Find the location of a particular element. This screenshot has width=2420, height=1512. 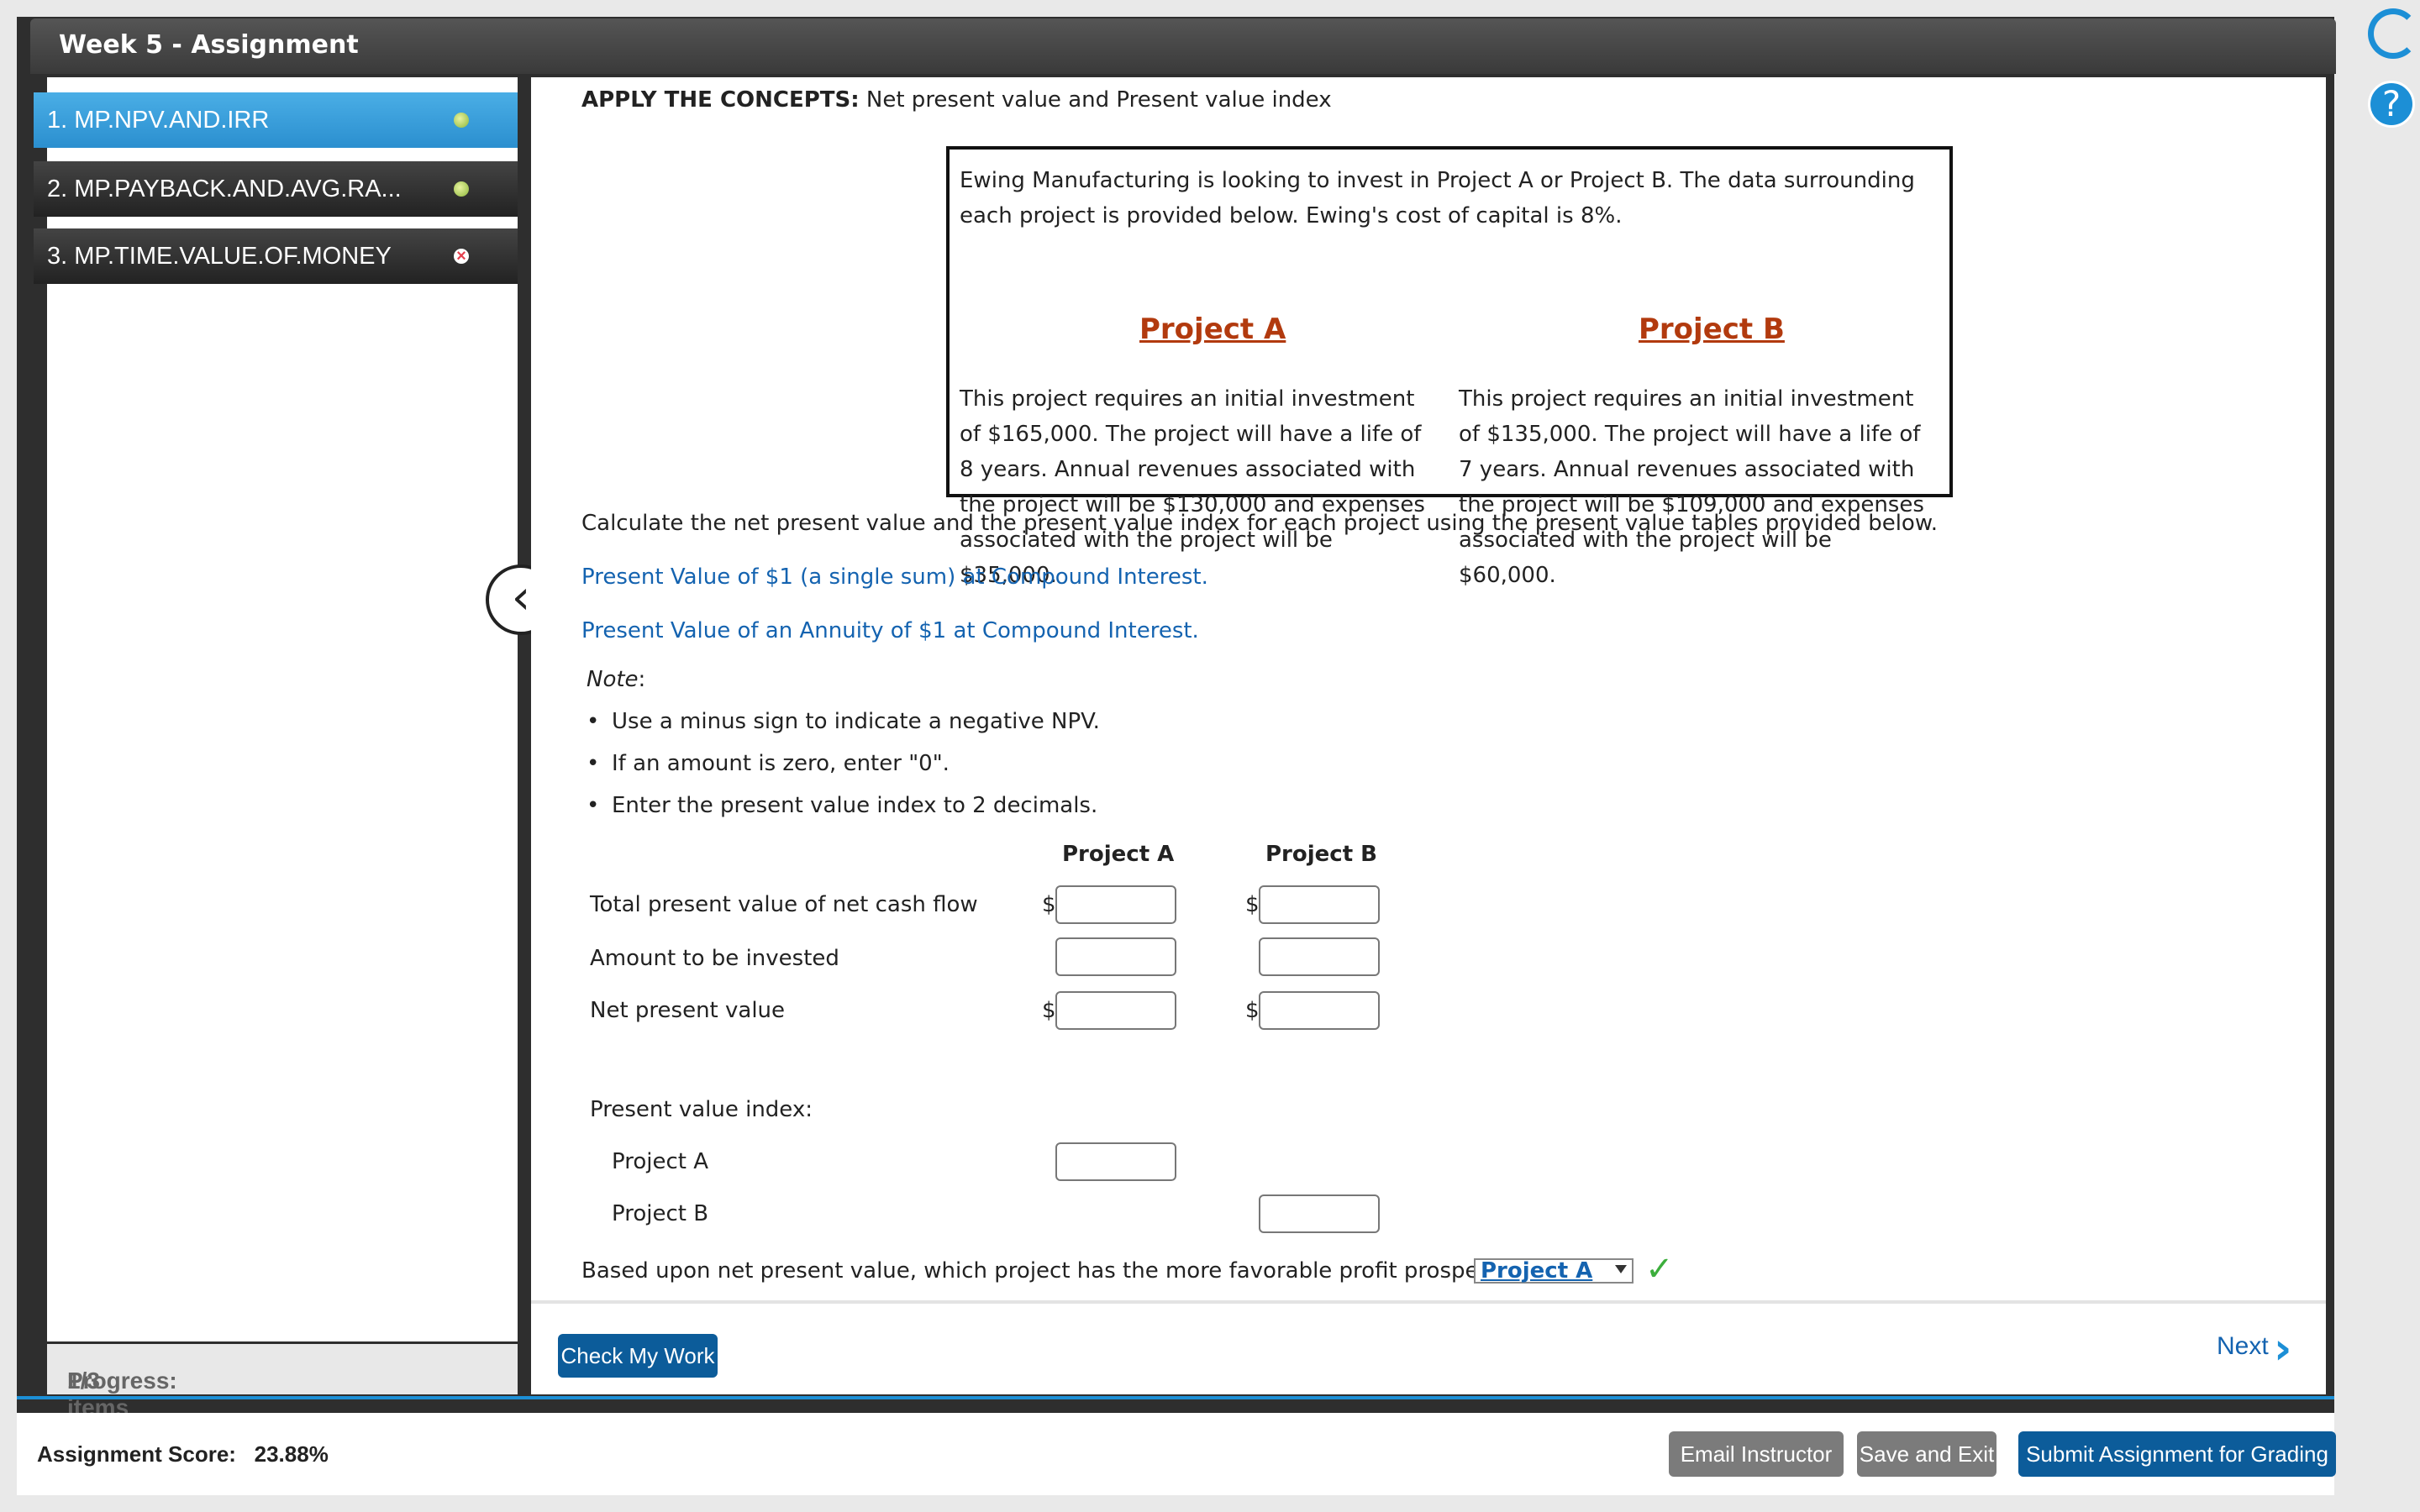

amount-invested-project-a-input is located at coordinates (1115, 956).